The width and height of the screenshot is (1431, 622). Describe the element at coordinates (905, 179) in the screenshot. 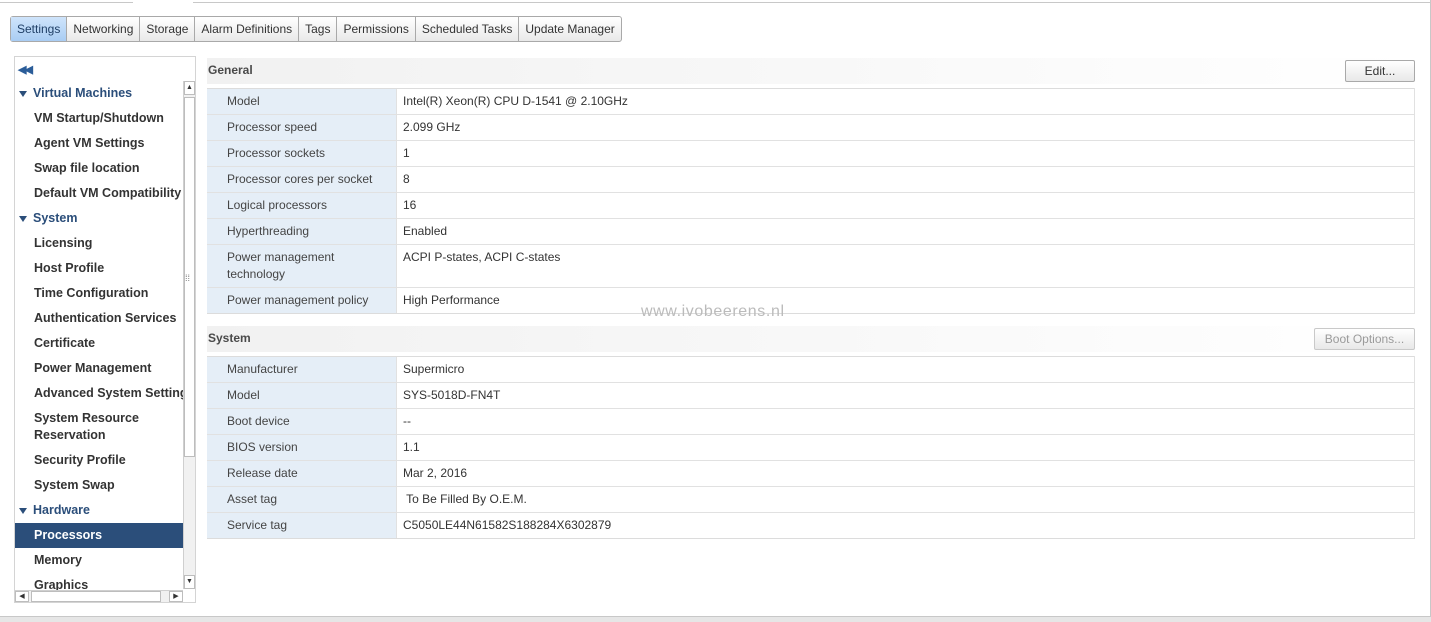

I see `property-value: 8` at that location.